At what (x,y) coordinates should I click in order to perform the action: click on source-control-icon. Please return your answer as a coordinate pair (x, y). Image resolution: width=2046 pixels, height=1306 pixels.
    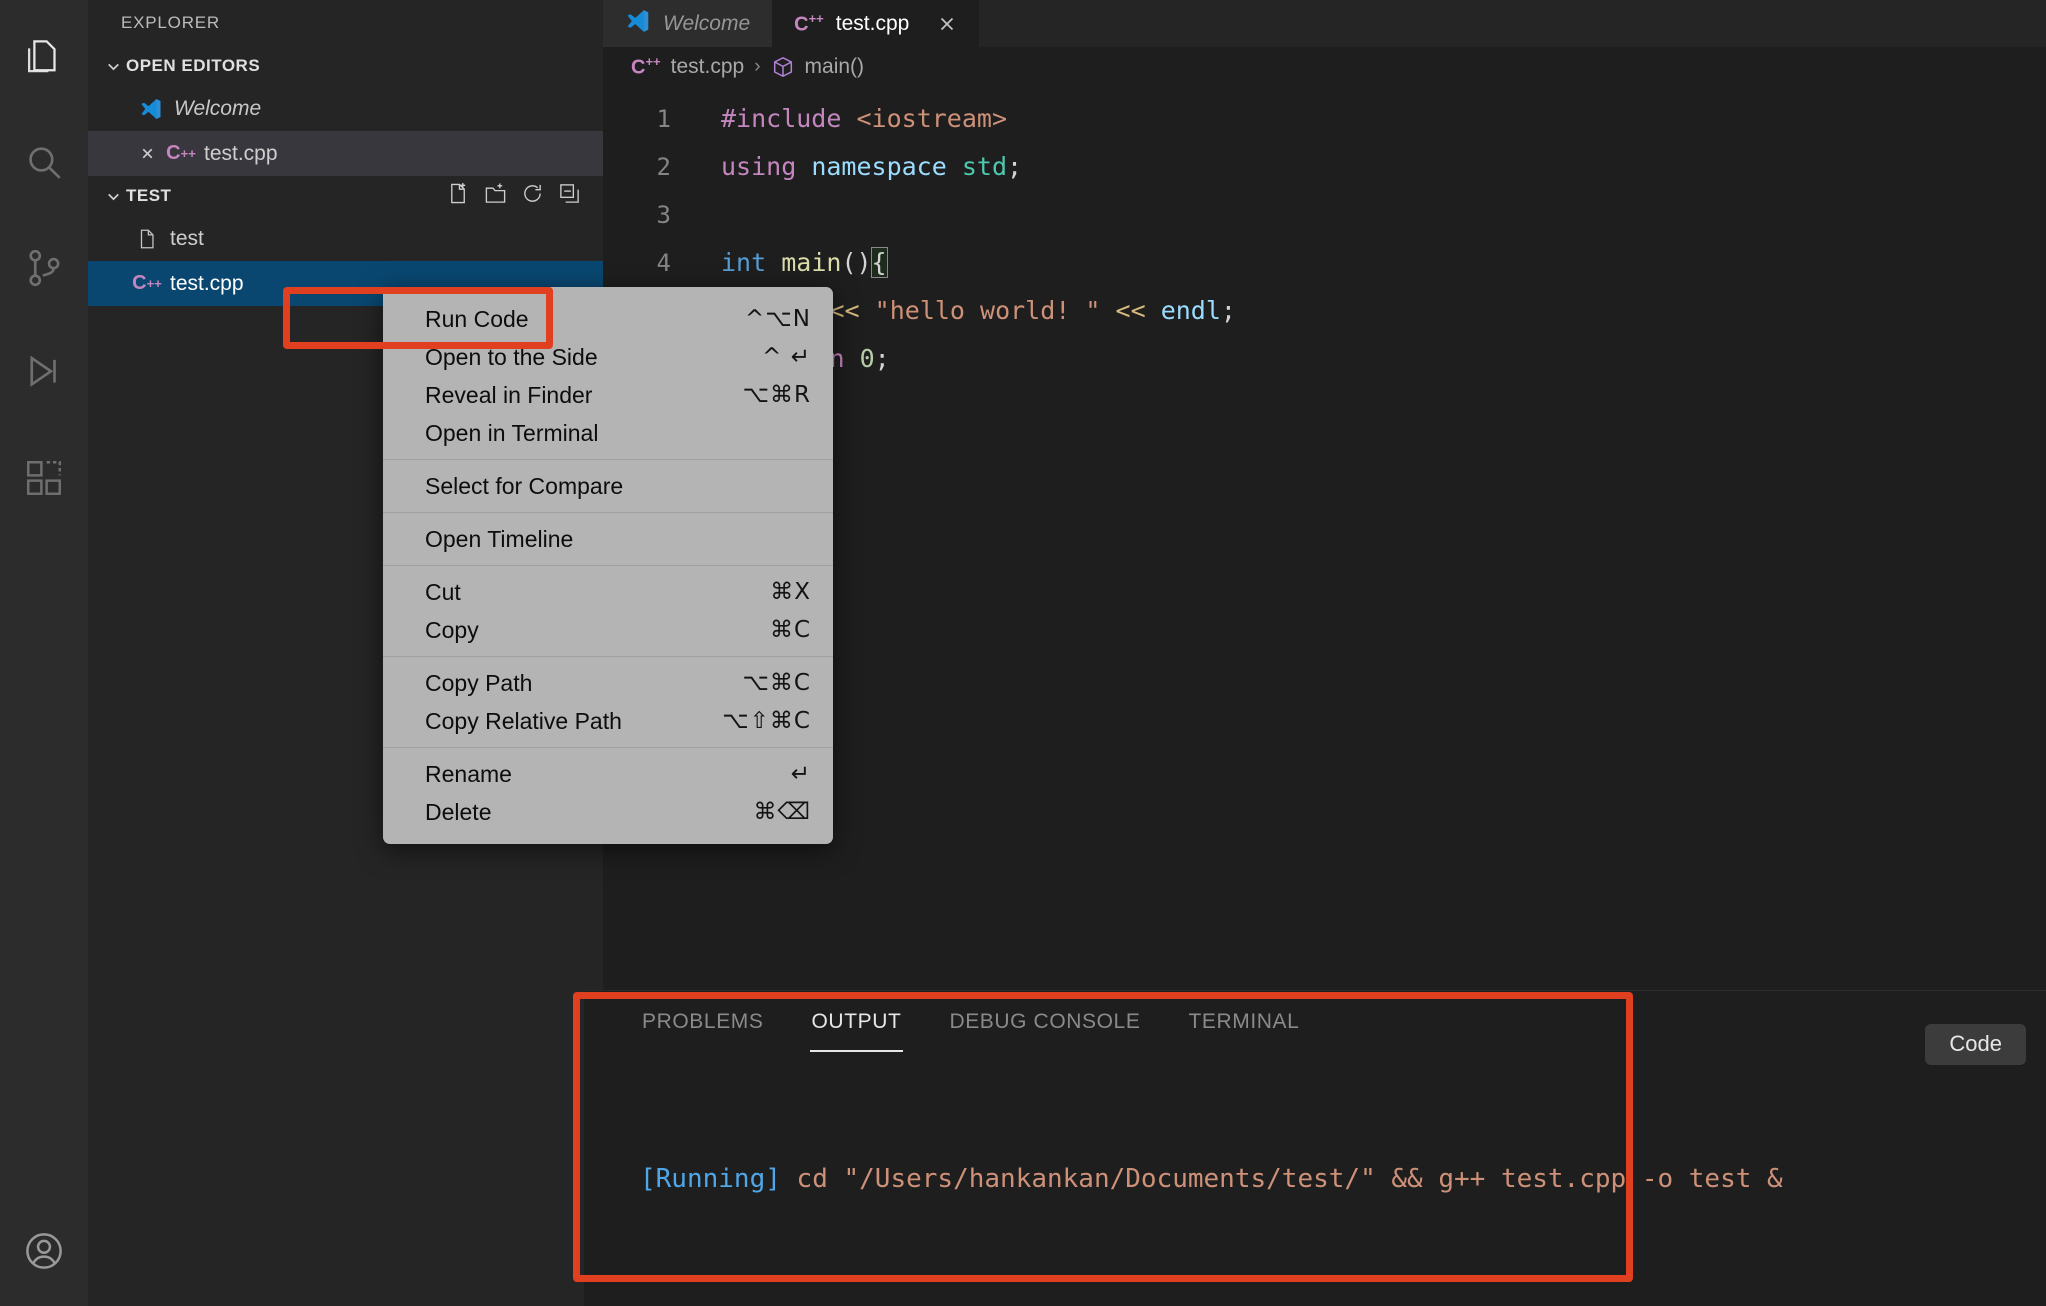
    Looking at the image, I should click on (44, 270).